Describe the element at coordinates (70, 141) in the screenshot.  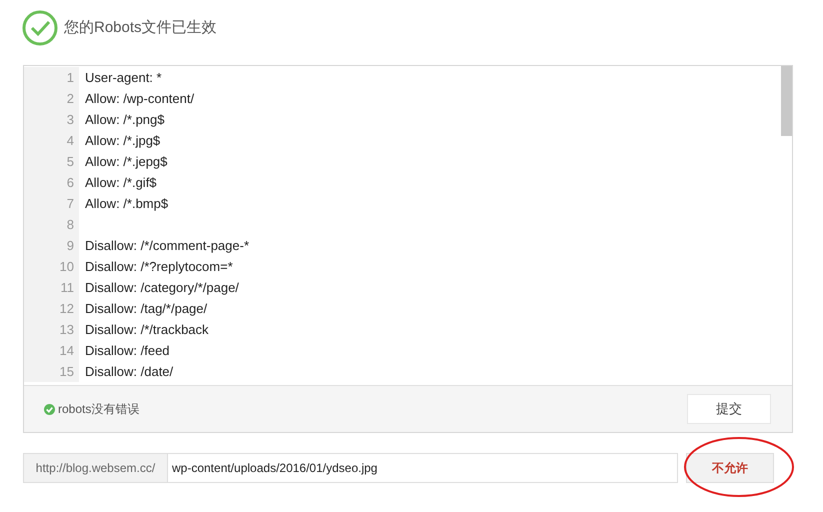
I see `line-number: 4` at that location.